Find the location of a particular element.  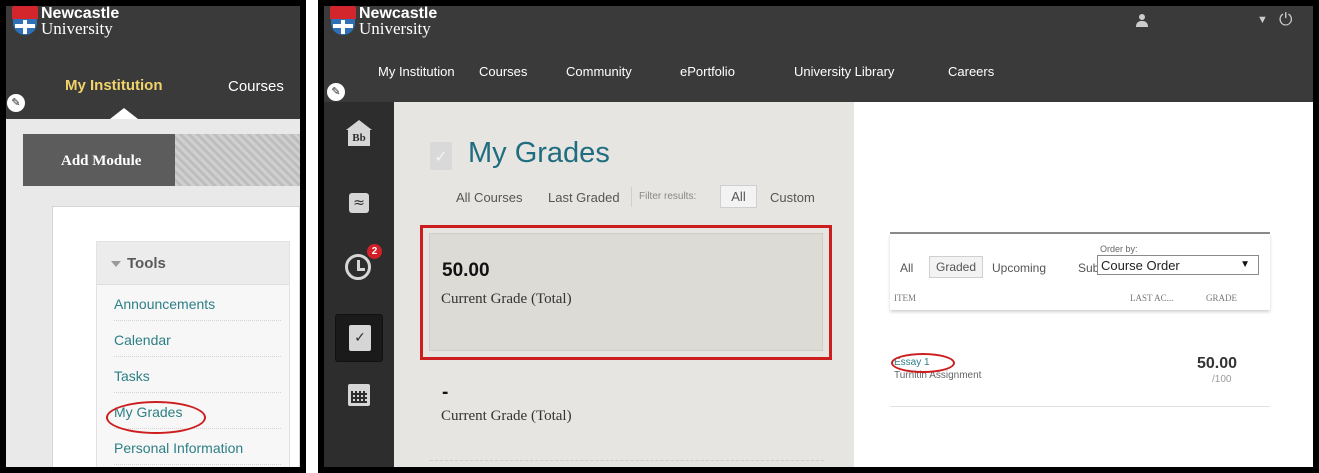

home-icon: Bb is located at coordinates (359, 133).